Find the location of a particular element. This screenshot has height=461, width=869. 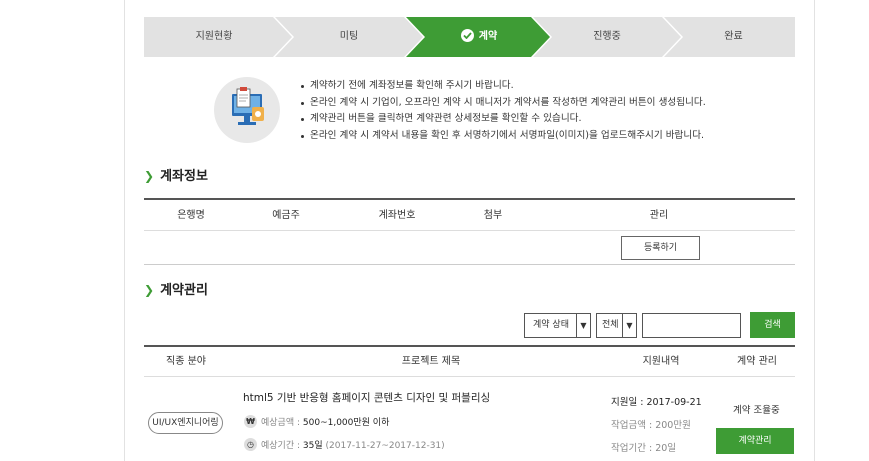

contract-table-header: 직종 분야 프로젝트 제목 지원내역 계약 관리 is located at coordinates (469, 362).